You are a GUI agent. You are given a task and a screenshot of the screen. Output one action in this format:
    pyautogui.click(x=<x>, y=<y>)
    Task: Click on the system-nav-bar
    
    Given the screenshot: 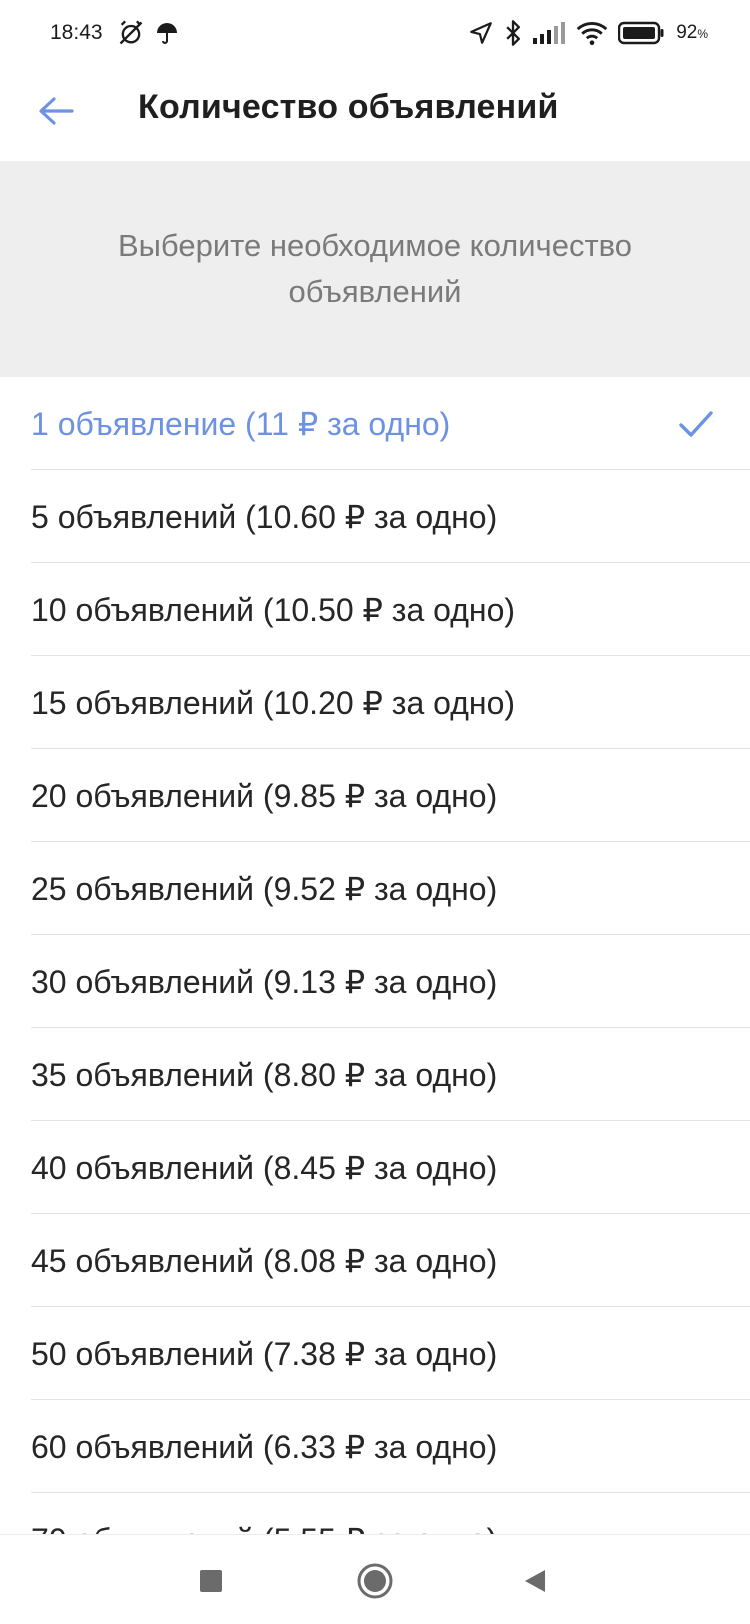 What is the action you would take?
    pyautogui.click(x=375, y=1579)
    